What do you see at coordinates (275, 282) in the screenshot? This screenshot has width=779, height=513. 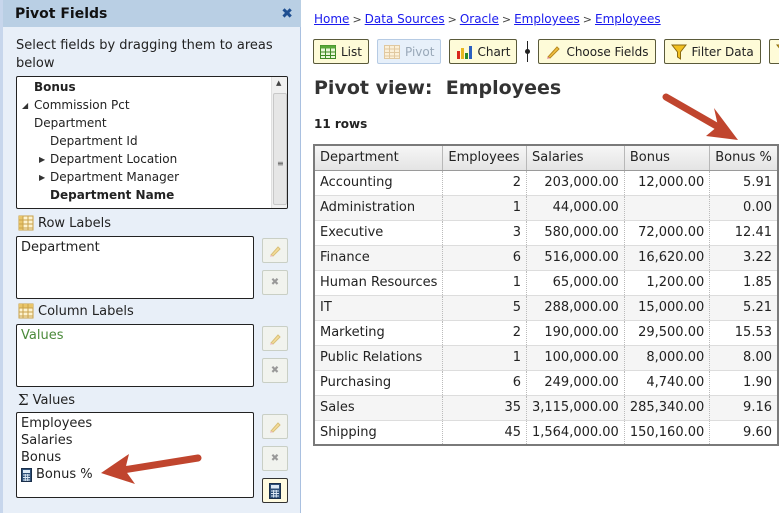 I see `remove-row-label-button: ✖` at bounding box center [275, 282].